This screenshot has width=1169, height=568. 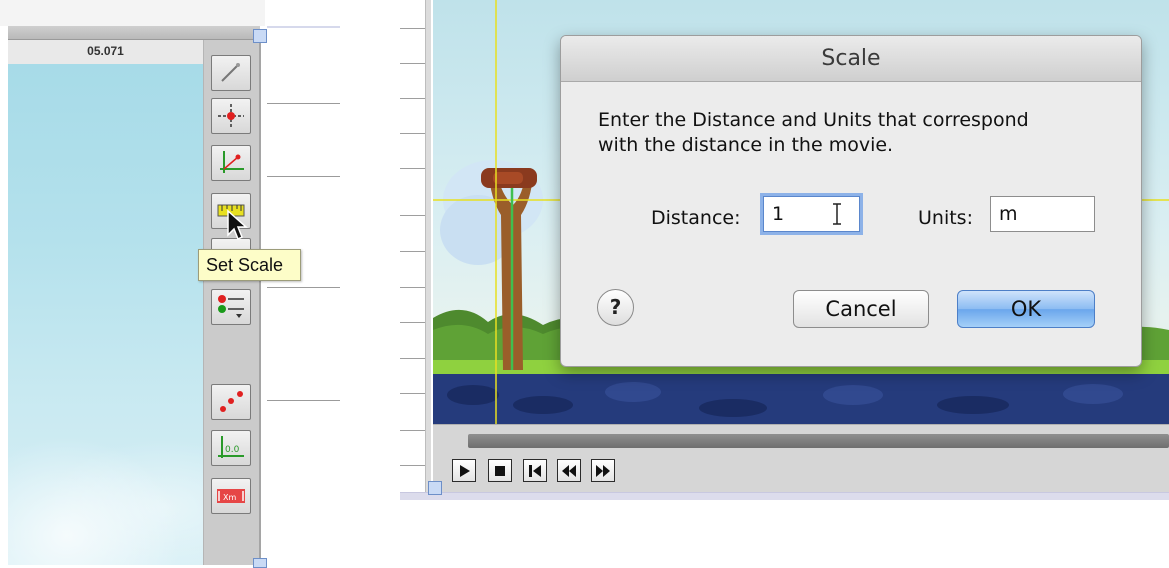 I want to click on graph-pane, so click(x=303, y=295).